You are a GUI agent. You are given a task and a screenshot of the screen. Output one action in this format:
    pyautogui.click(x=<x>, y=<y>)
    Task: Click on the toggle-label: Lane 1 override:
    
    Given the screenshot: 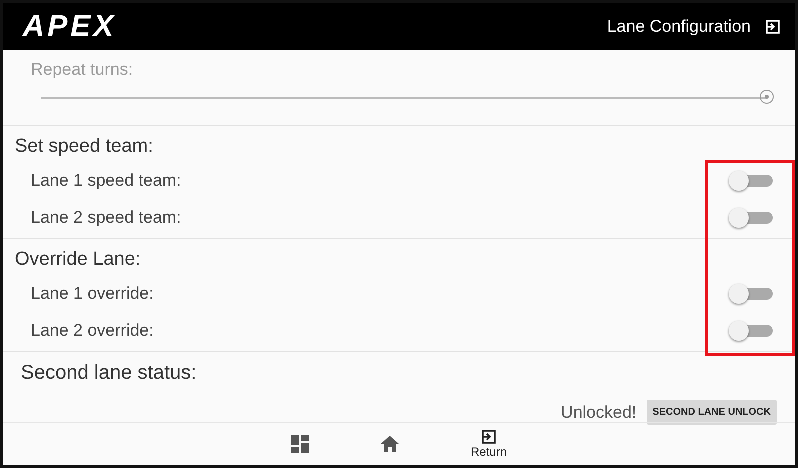 What is the action you would take?
    pyautogui.click(x=93, y=294)
    